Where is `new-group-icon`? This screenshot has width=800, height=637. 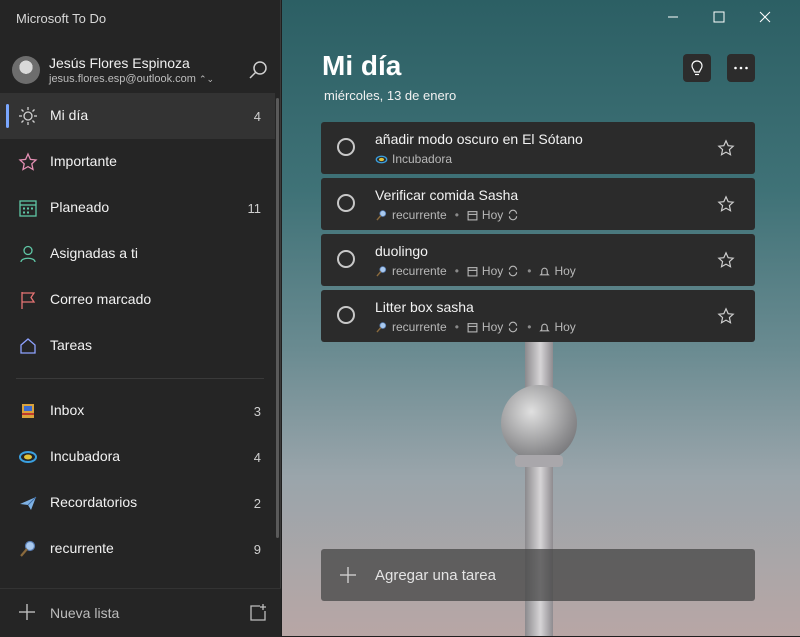
new-group-icon is located at coordinates (258, 613).